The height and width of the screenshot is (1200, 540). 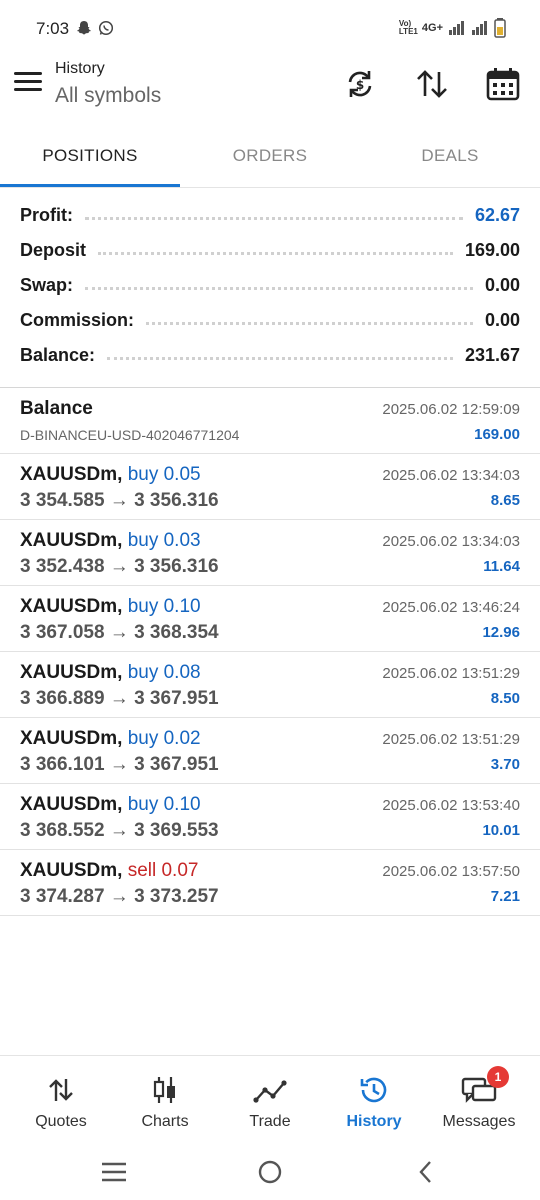 I want to click on row-profit: 3.70, so click(x=505, y=764).